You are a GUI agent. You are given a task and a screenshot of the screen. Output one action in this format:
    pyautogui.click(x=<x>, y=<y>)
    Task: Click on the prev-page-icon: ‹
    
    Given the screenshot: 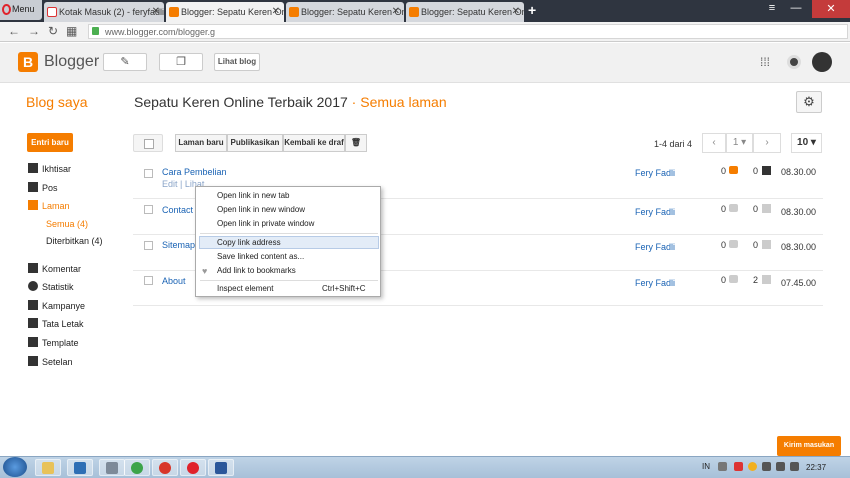 What is the action you would take?
    pyautogui.click(x=714, y=143)
    